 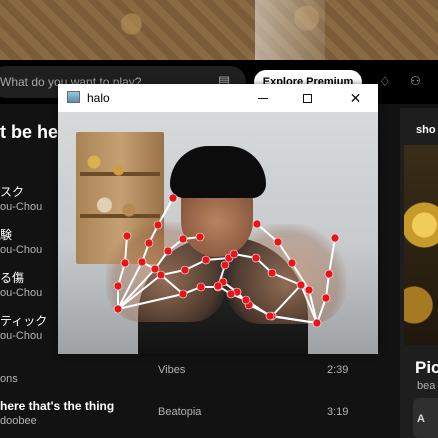 What do you see at coordinates (173, 253) in the screenshot?
I see `left-hand-skeleton` at bounding box center [173, 253].